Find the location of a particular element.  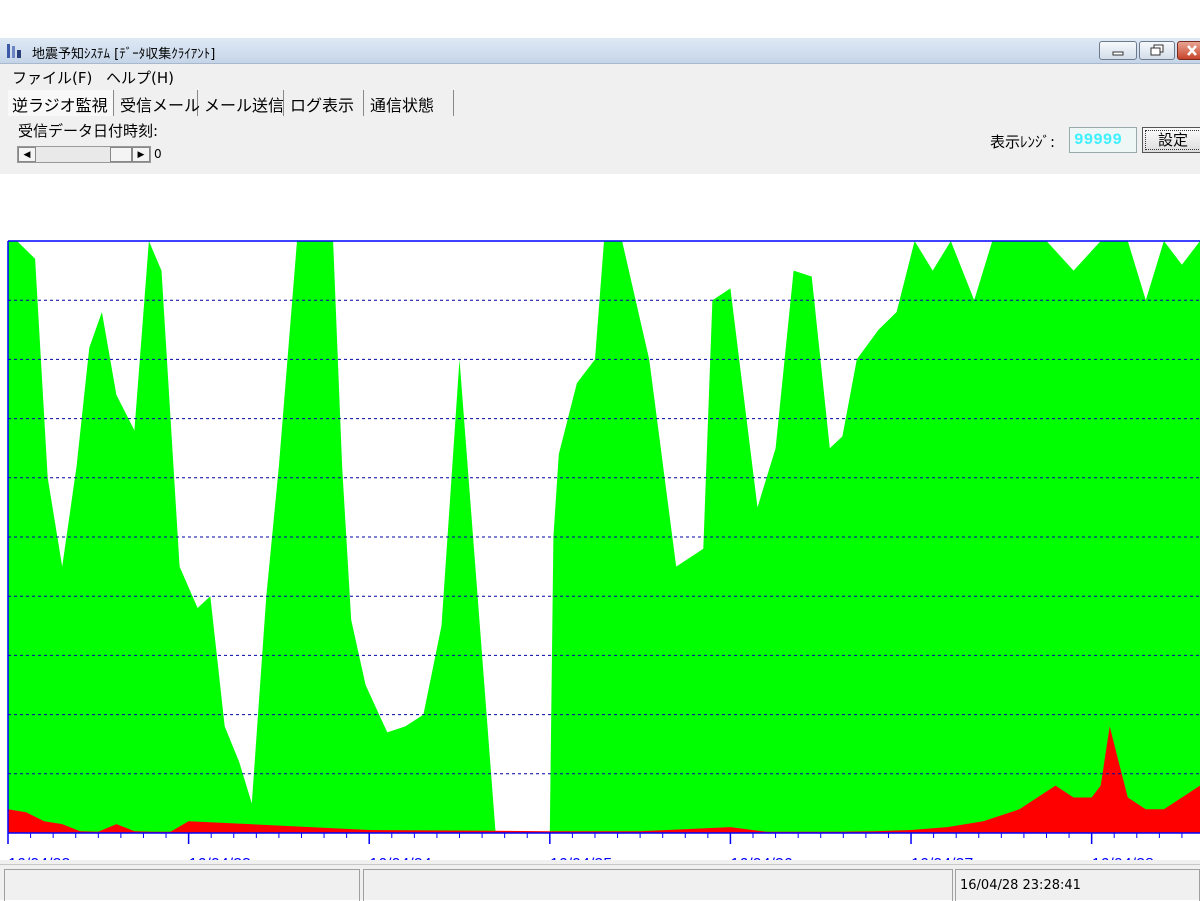

menu-help: ヘルプ(H) is located at coordinates (140, 77).